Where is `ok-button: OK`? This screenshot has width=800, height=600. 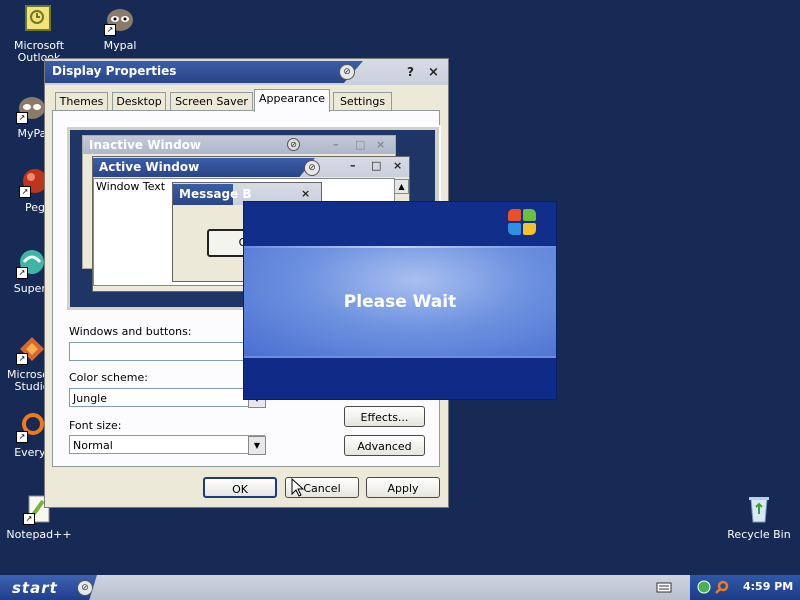
ok-button: OK is located at coordinates (240, 487).